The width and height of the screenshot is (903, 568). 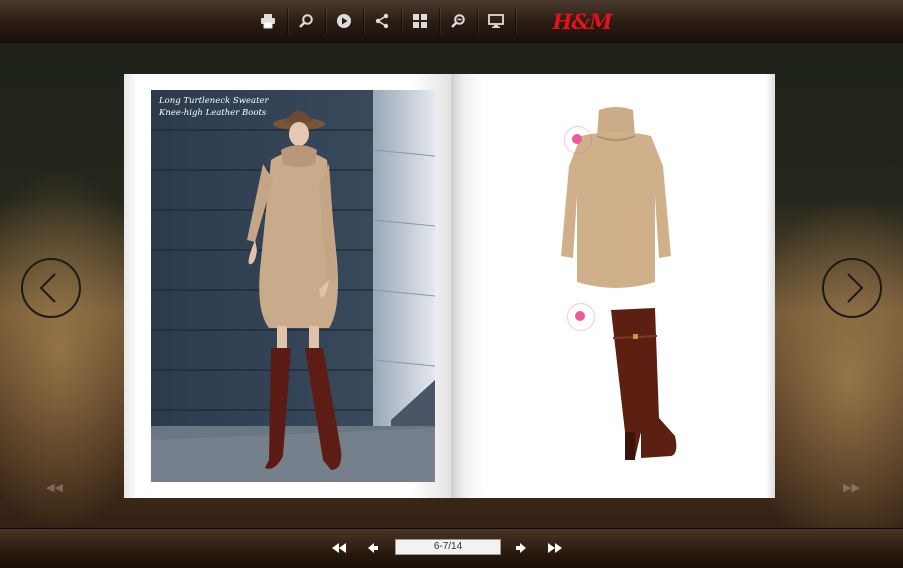 What do you see at coordinates (214, 101) in the screenshot?
I see `caption-line-sweater: Long Turtleneck Sweater` at bounding box center [214, 101].